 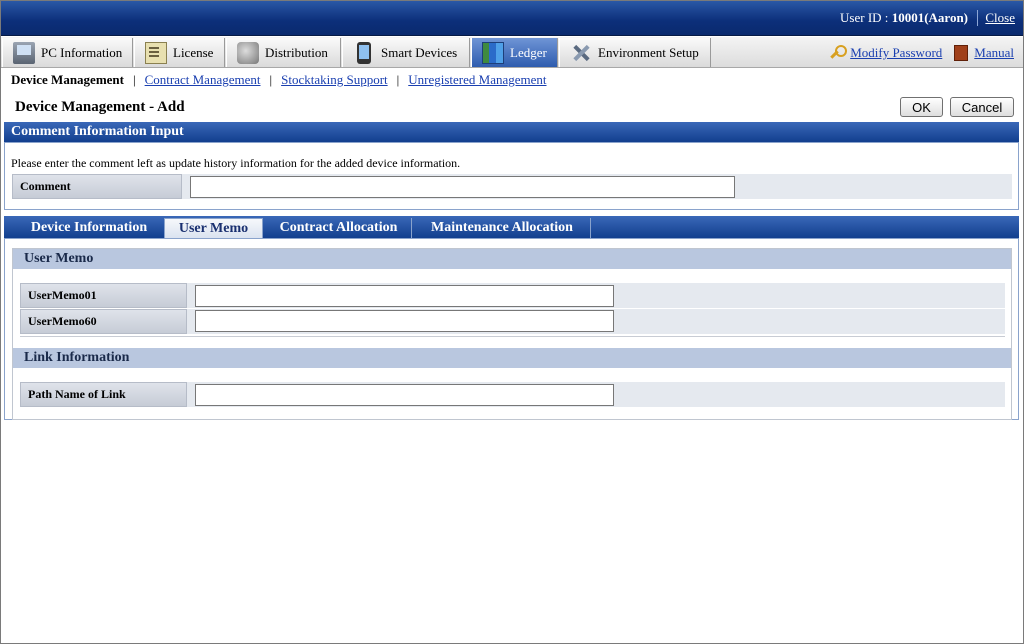 I want to click on tab-label: License, so click(x=193, y=52).